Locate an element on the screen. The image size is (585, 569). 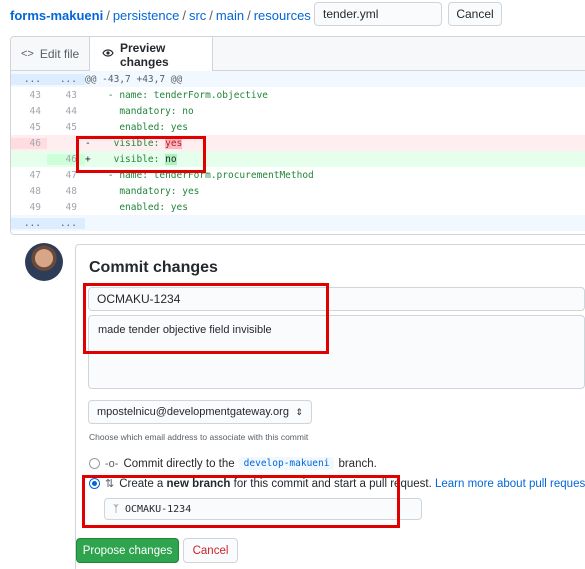
diff-line: 45 45 enabled: yes is located at coordinates (298, 127).